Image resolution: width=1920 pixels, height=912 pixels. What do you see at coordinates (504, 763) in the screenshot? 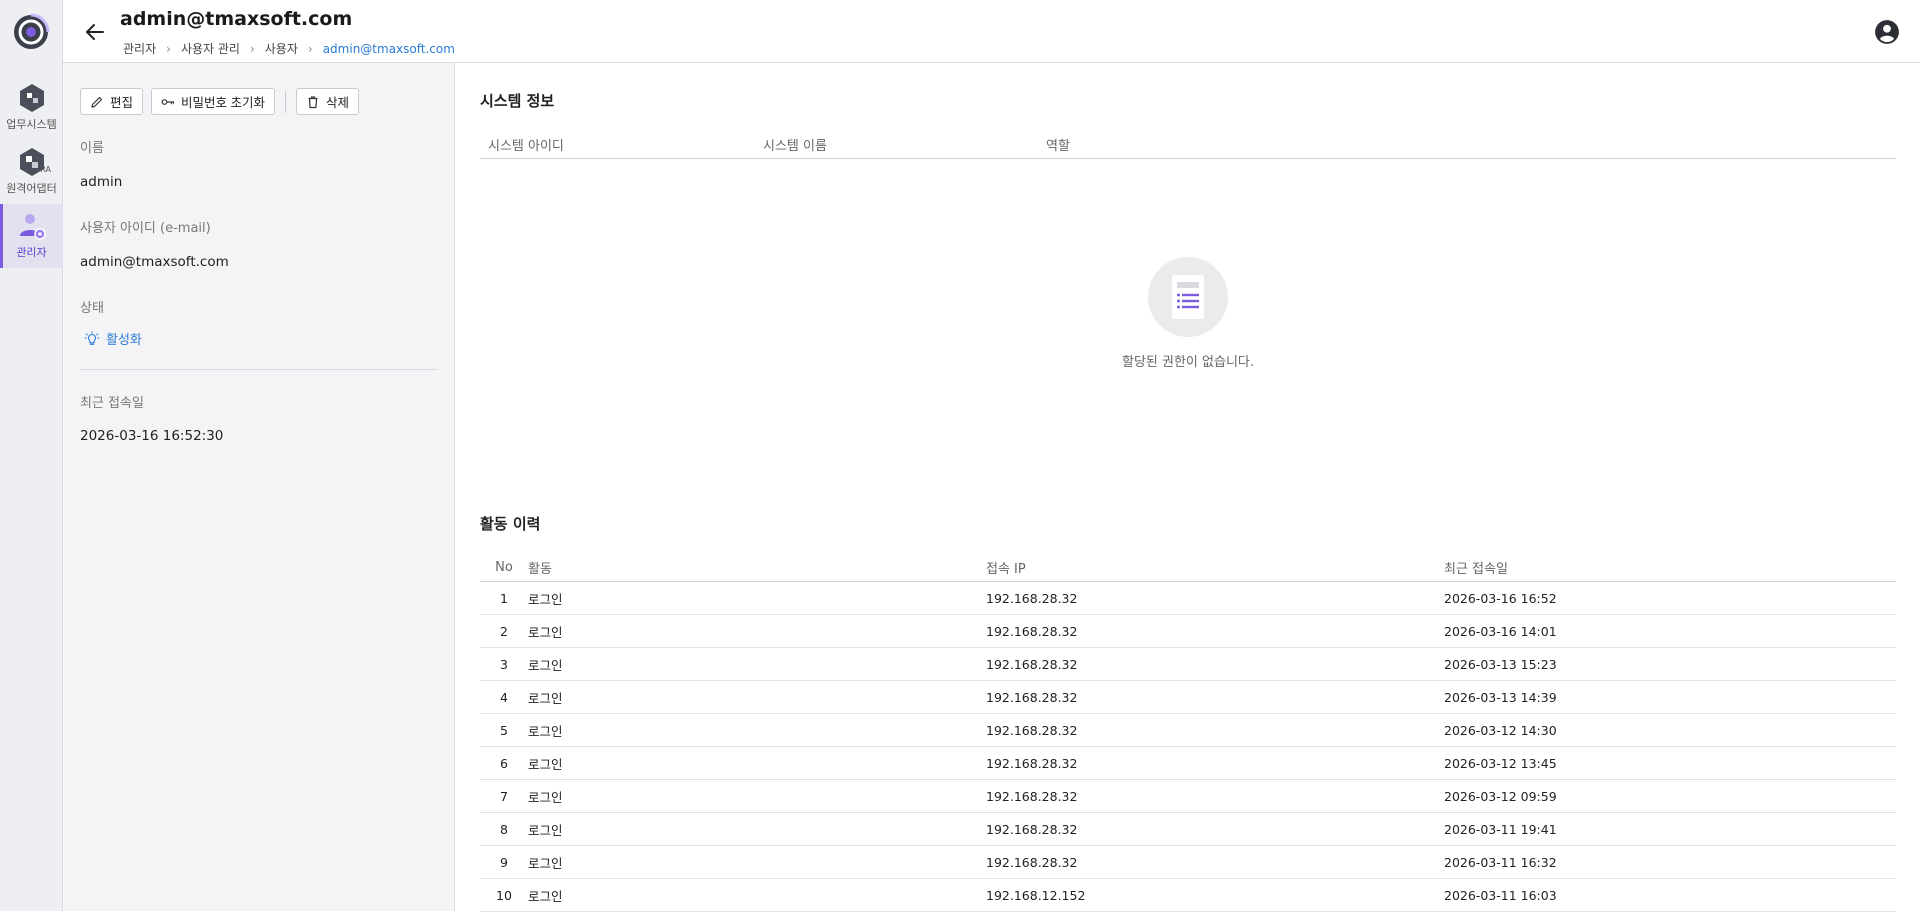
I see `row-no: 6` at bounding box center [504, 763].